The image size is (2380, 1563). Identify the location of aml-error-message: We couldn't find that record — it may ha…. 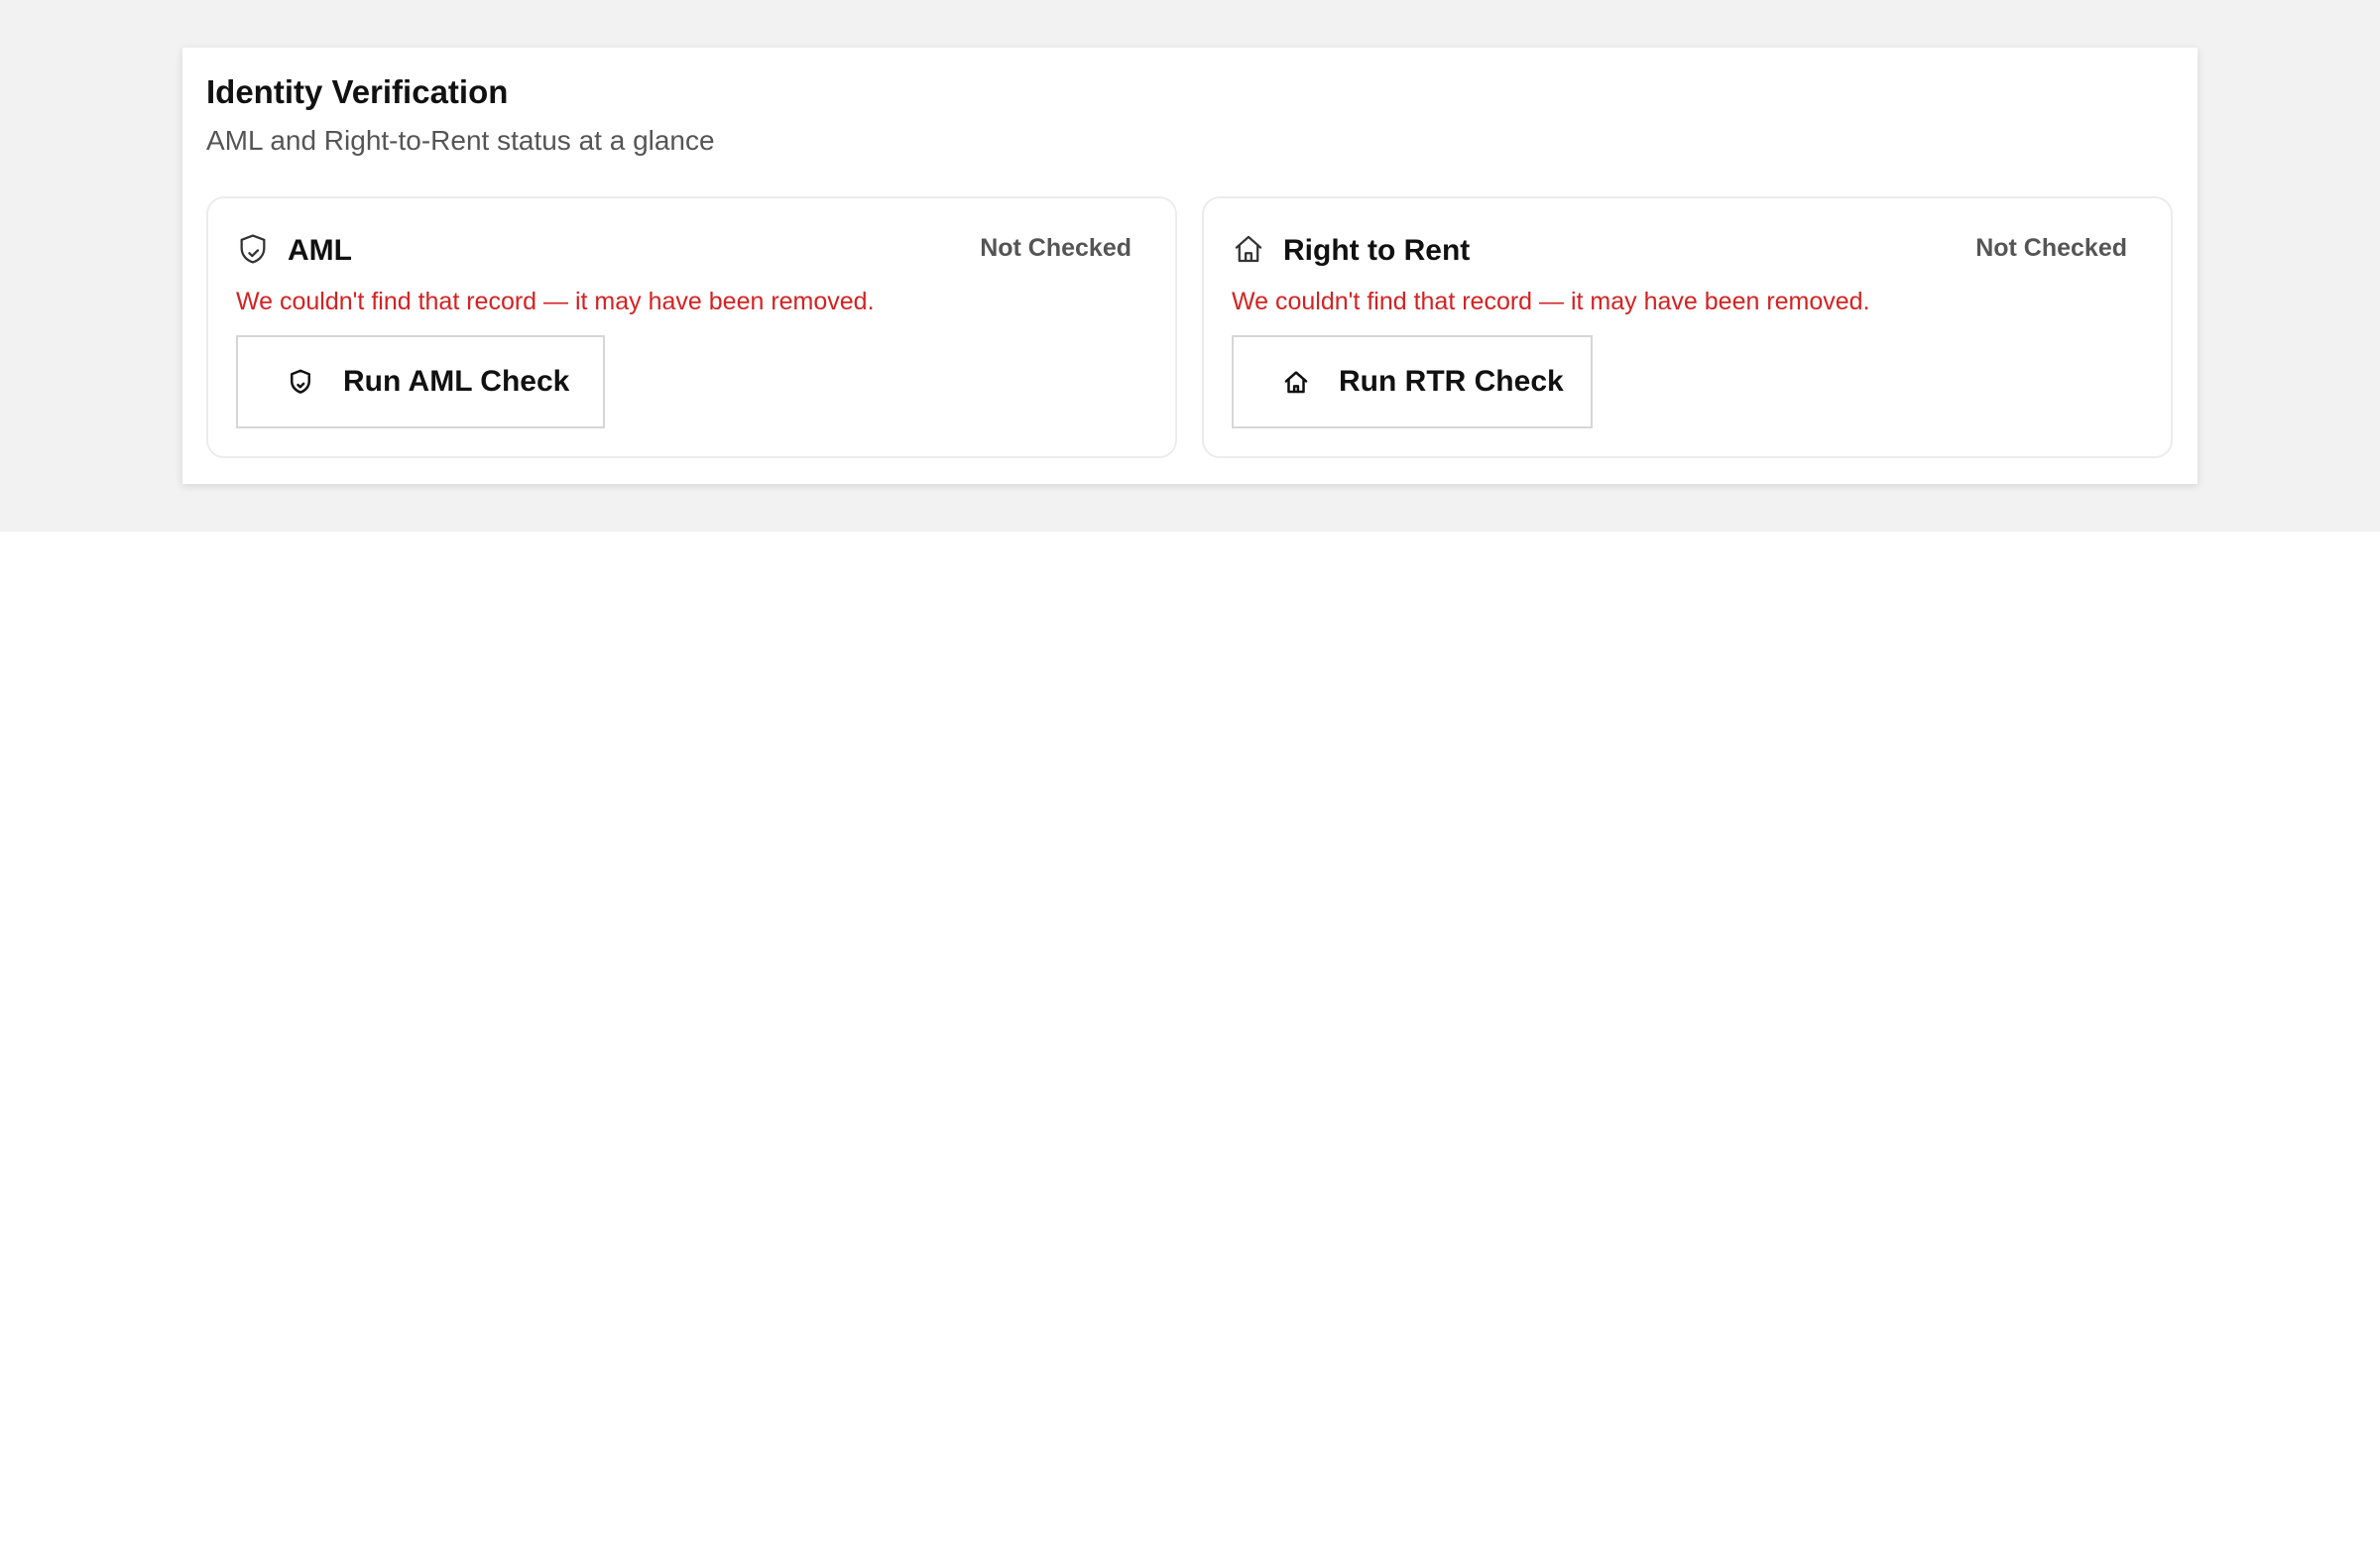
(555, 301).